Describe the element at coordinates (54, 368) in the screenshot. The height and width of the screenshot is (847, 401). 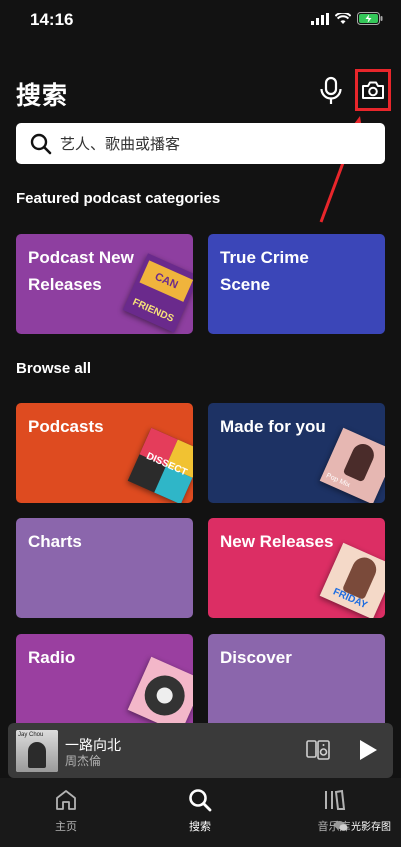
I see `section-title-browse: Browse all` at that location.